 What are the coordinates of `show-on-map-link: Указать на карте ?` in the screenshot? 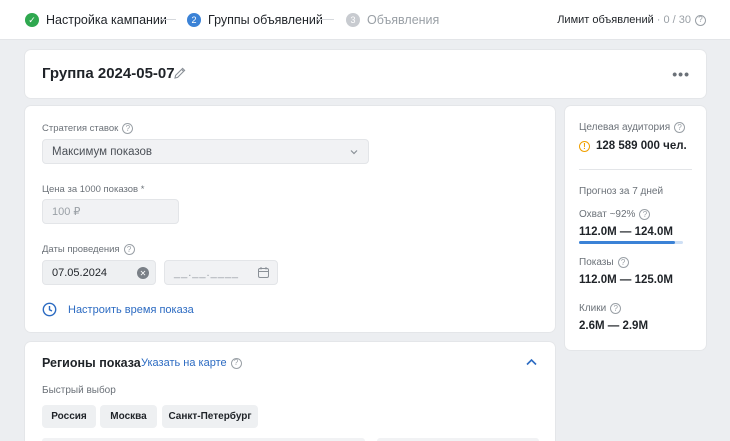 It's located at (191, 363).